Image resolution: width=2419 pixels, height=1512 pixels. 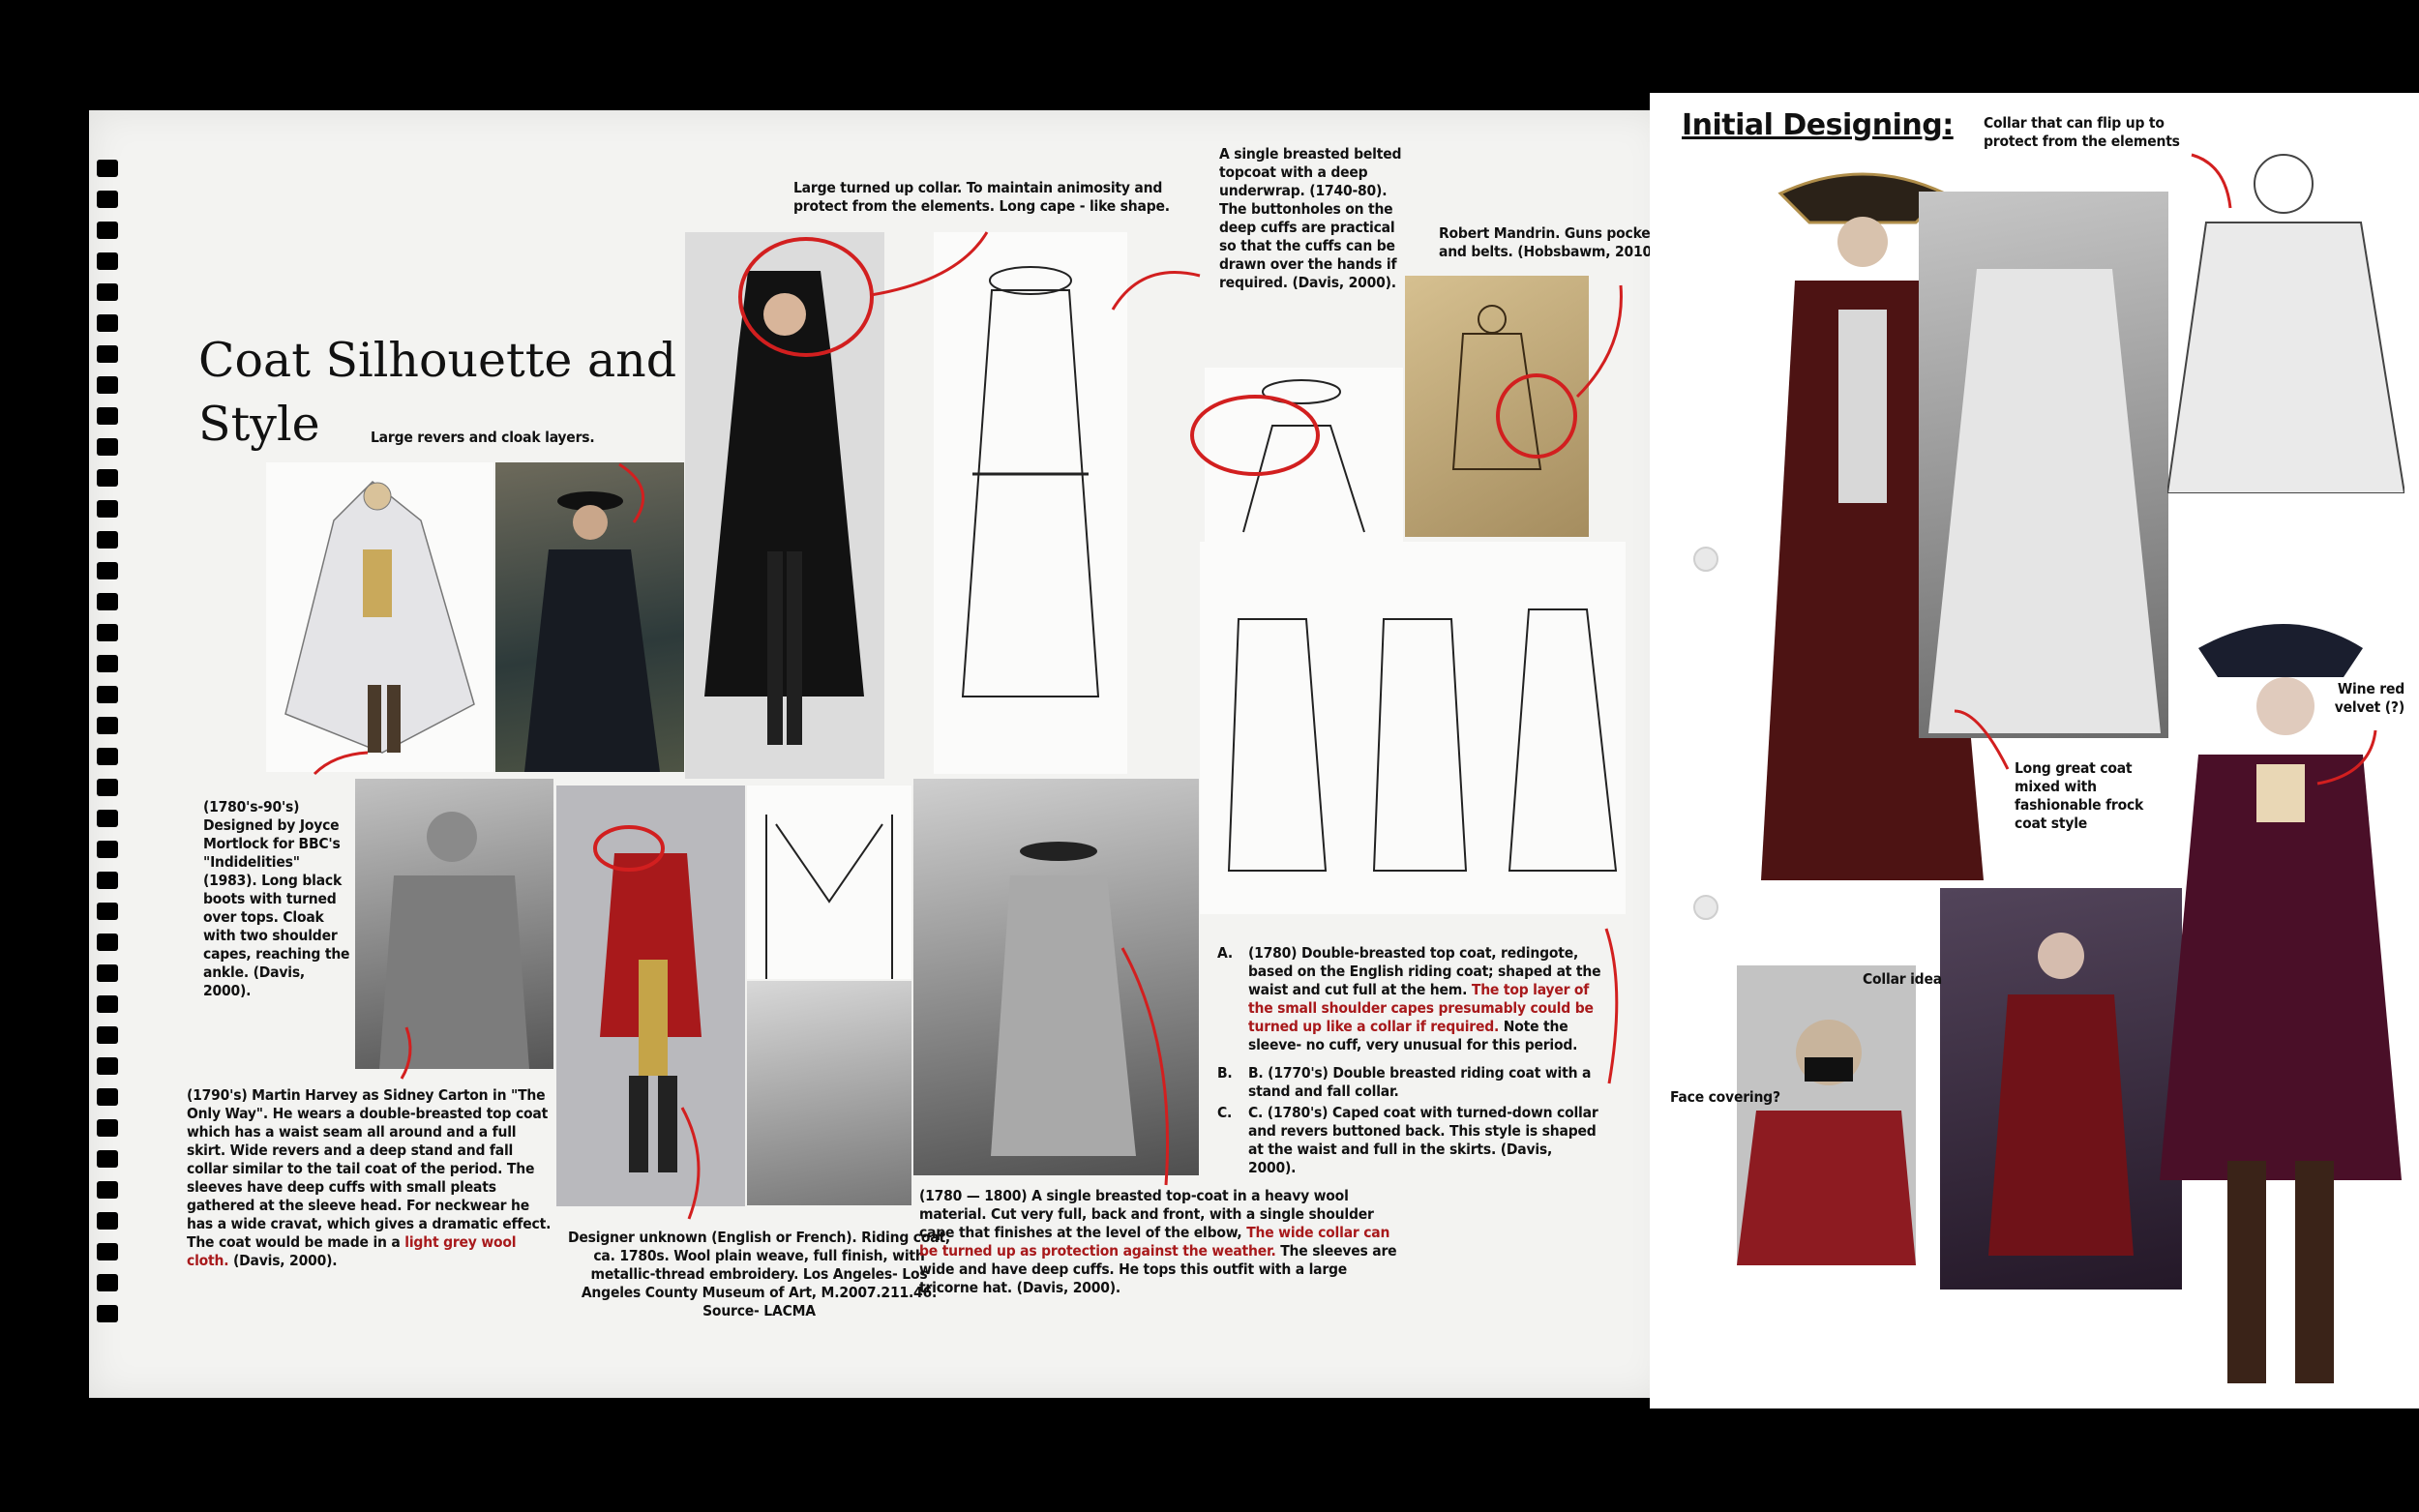 I want to click on harvey-arrow, so click(x=406, y=1053).